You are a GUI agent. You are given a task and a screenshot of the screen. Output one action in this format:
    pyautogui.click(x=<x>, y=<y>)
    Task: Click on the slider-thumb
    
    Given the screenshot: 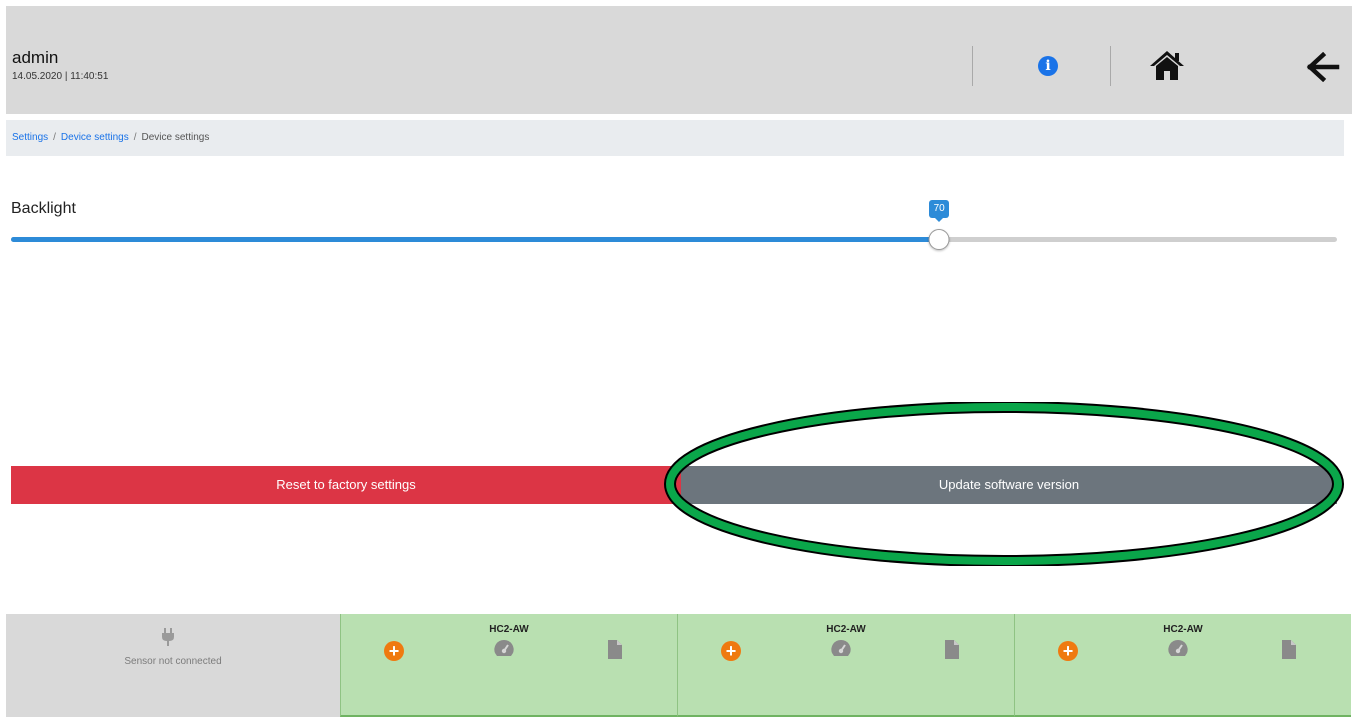 What is the action you would take?
    pyautogui.click(x=939, y=239)
    